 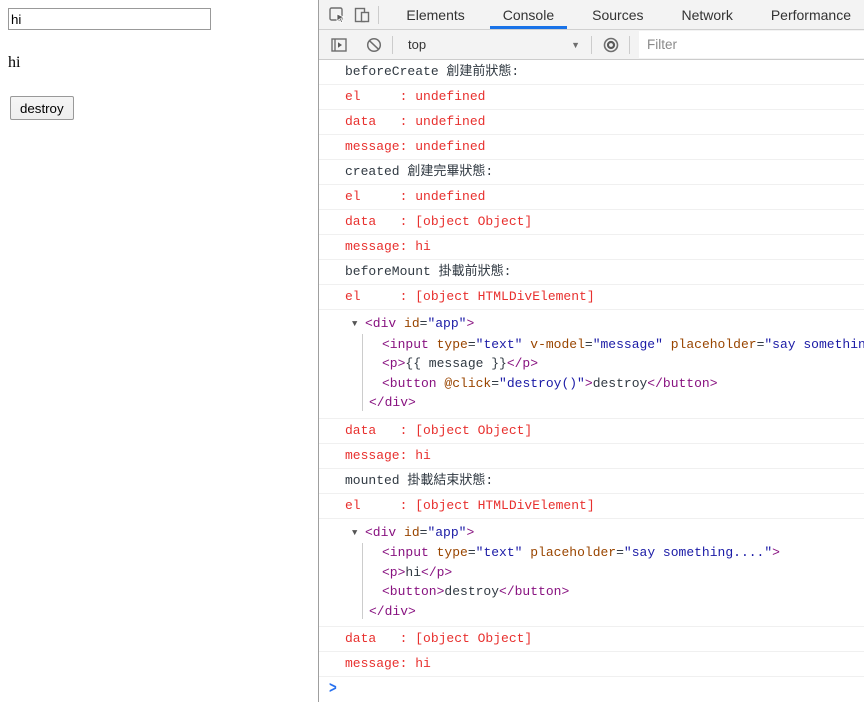 I want to click on element-tree-line: <button>destroy</button>, so click(x=608, y=592).